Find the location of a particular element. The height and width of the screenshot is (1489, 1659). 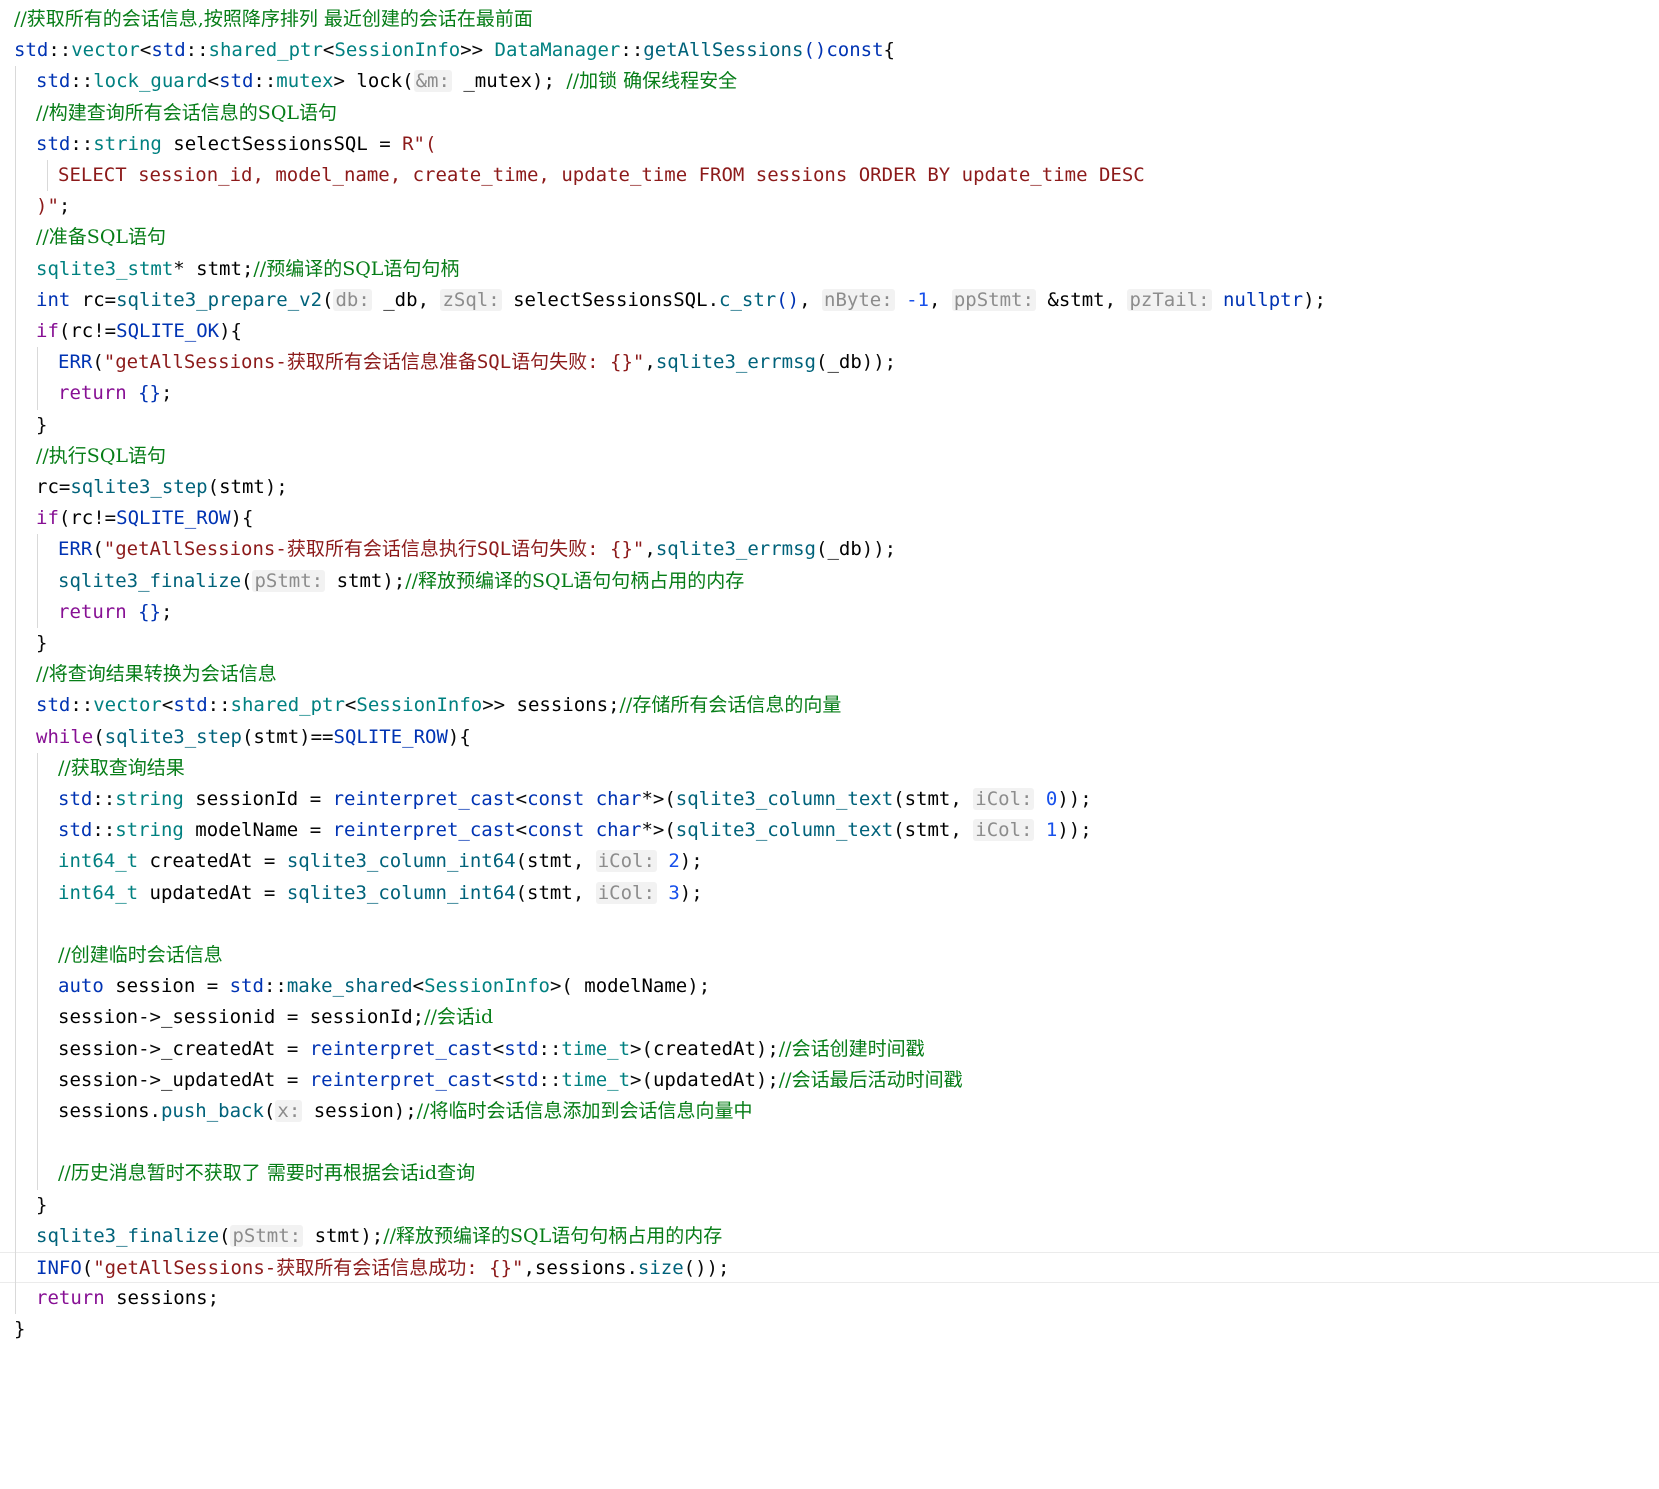

code-token: != is located at coordinates (105, 331).